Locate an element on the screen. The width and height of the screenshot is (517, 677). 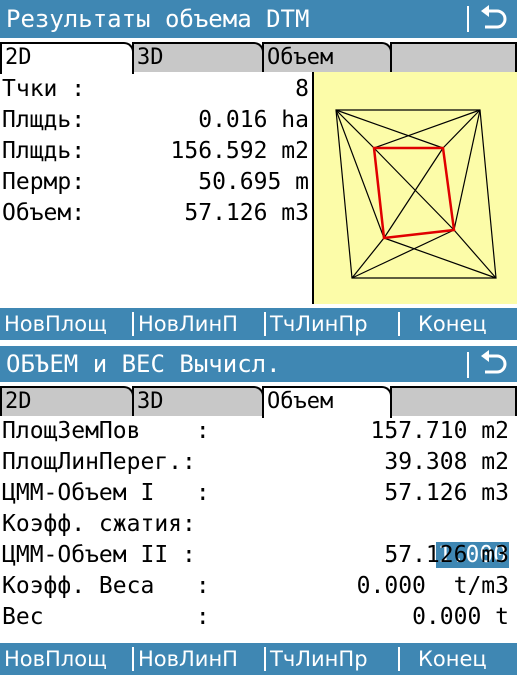
surface-area-label: ПлощЗемПов : is located at coordinates (106, 431).